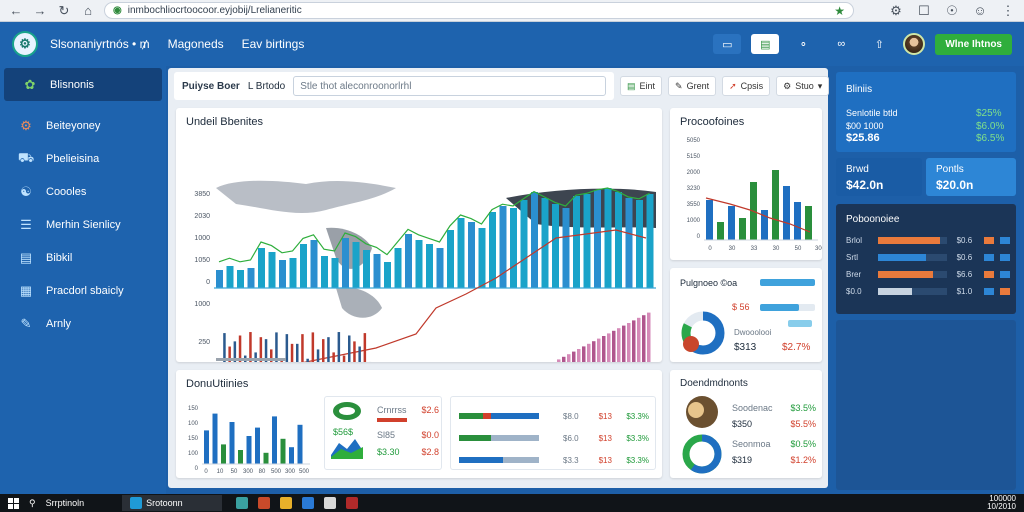 The image size is (1024, 512). I want to click on sidebar-item-1: ⚙ Beiteyoney, so click(83, 125).